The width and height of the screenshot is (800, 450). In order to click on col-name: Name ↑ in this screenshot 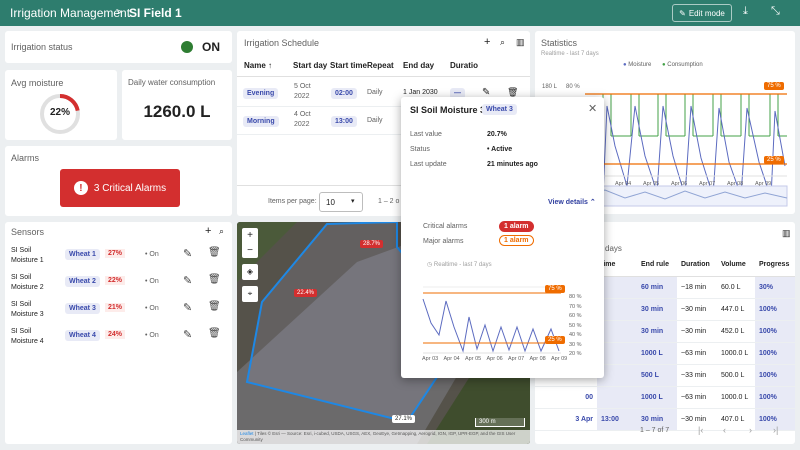, I will do `click(258, 65)`.